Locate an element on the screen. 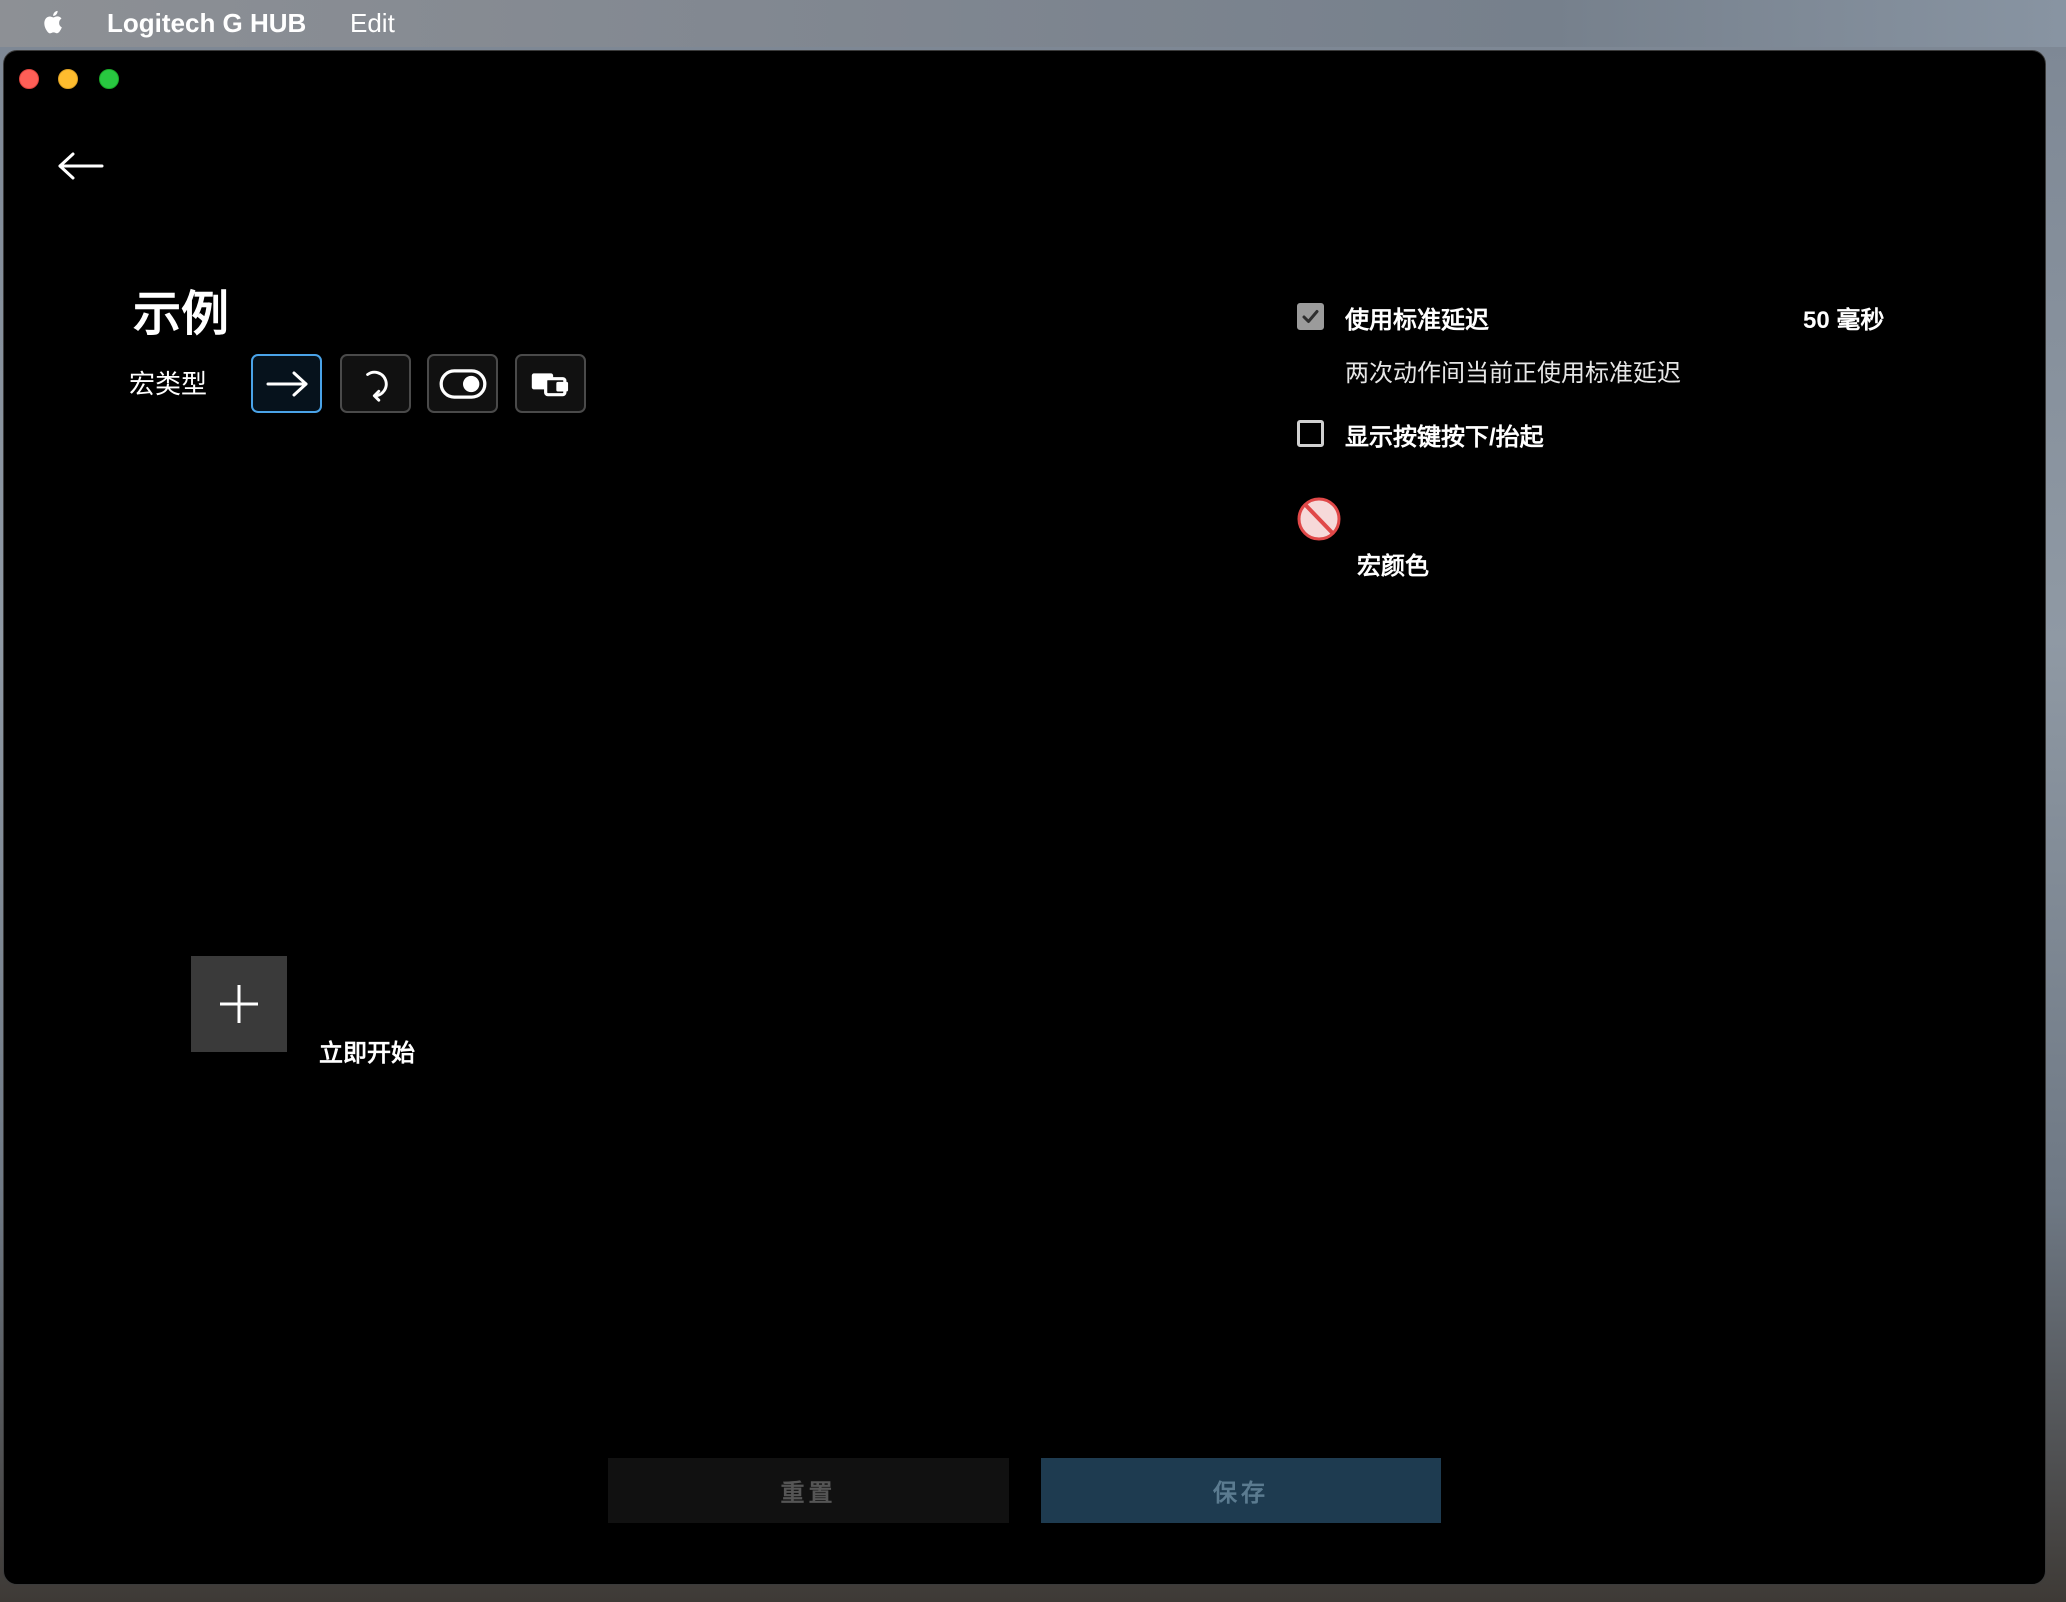 This screenshot has width=2066, height=1602. add-action-button is located at coordinates (239, 1004).